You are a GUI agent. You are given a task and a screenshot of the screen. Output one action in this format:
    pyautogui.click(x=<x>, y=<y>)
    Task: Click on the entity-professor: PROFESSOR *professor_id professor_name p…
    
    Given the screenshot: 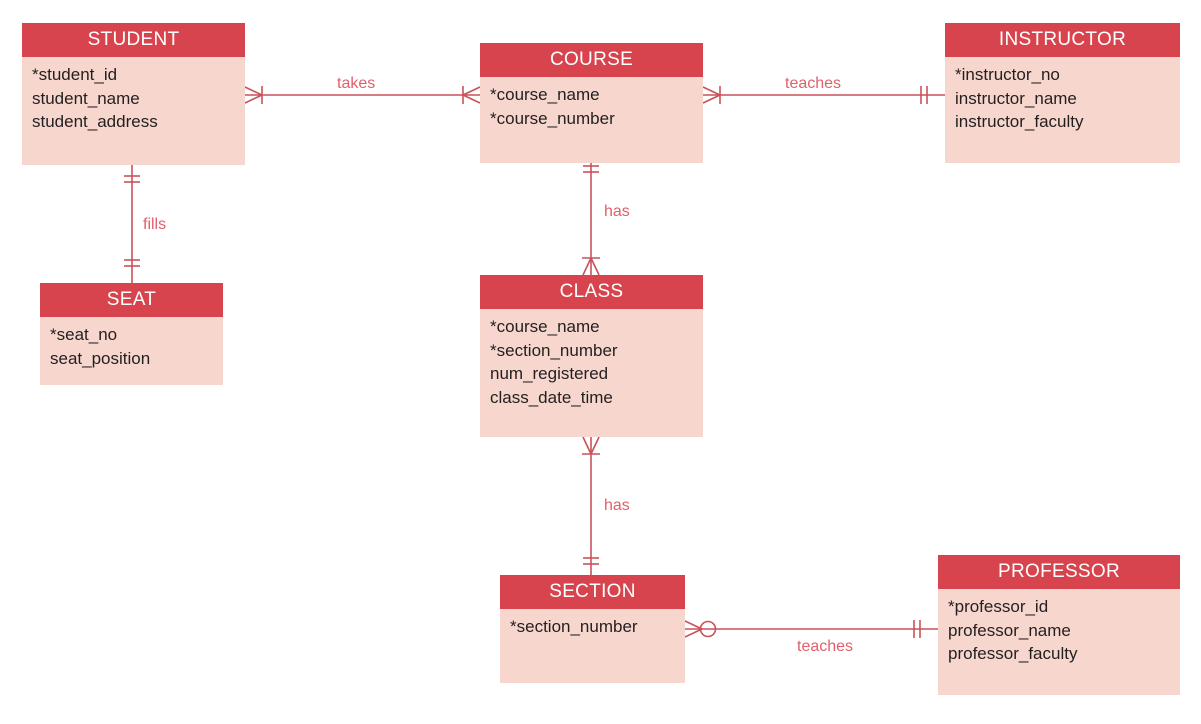 What is the action you would take?
    pyautogui.click(x=1059, y=625)
    